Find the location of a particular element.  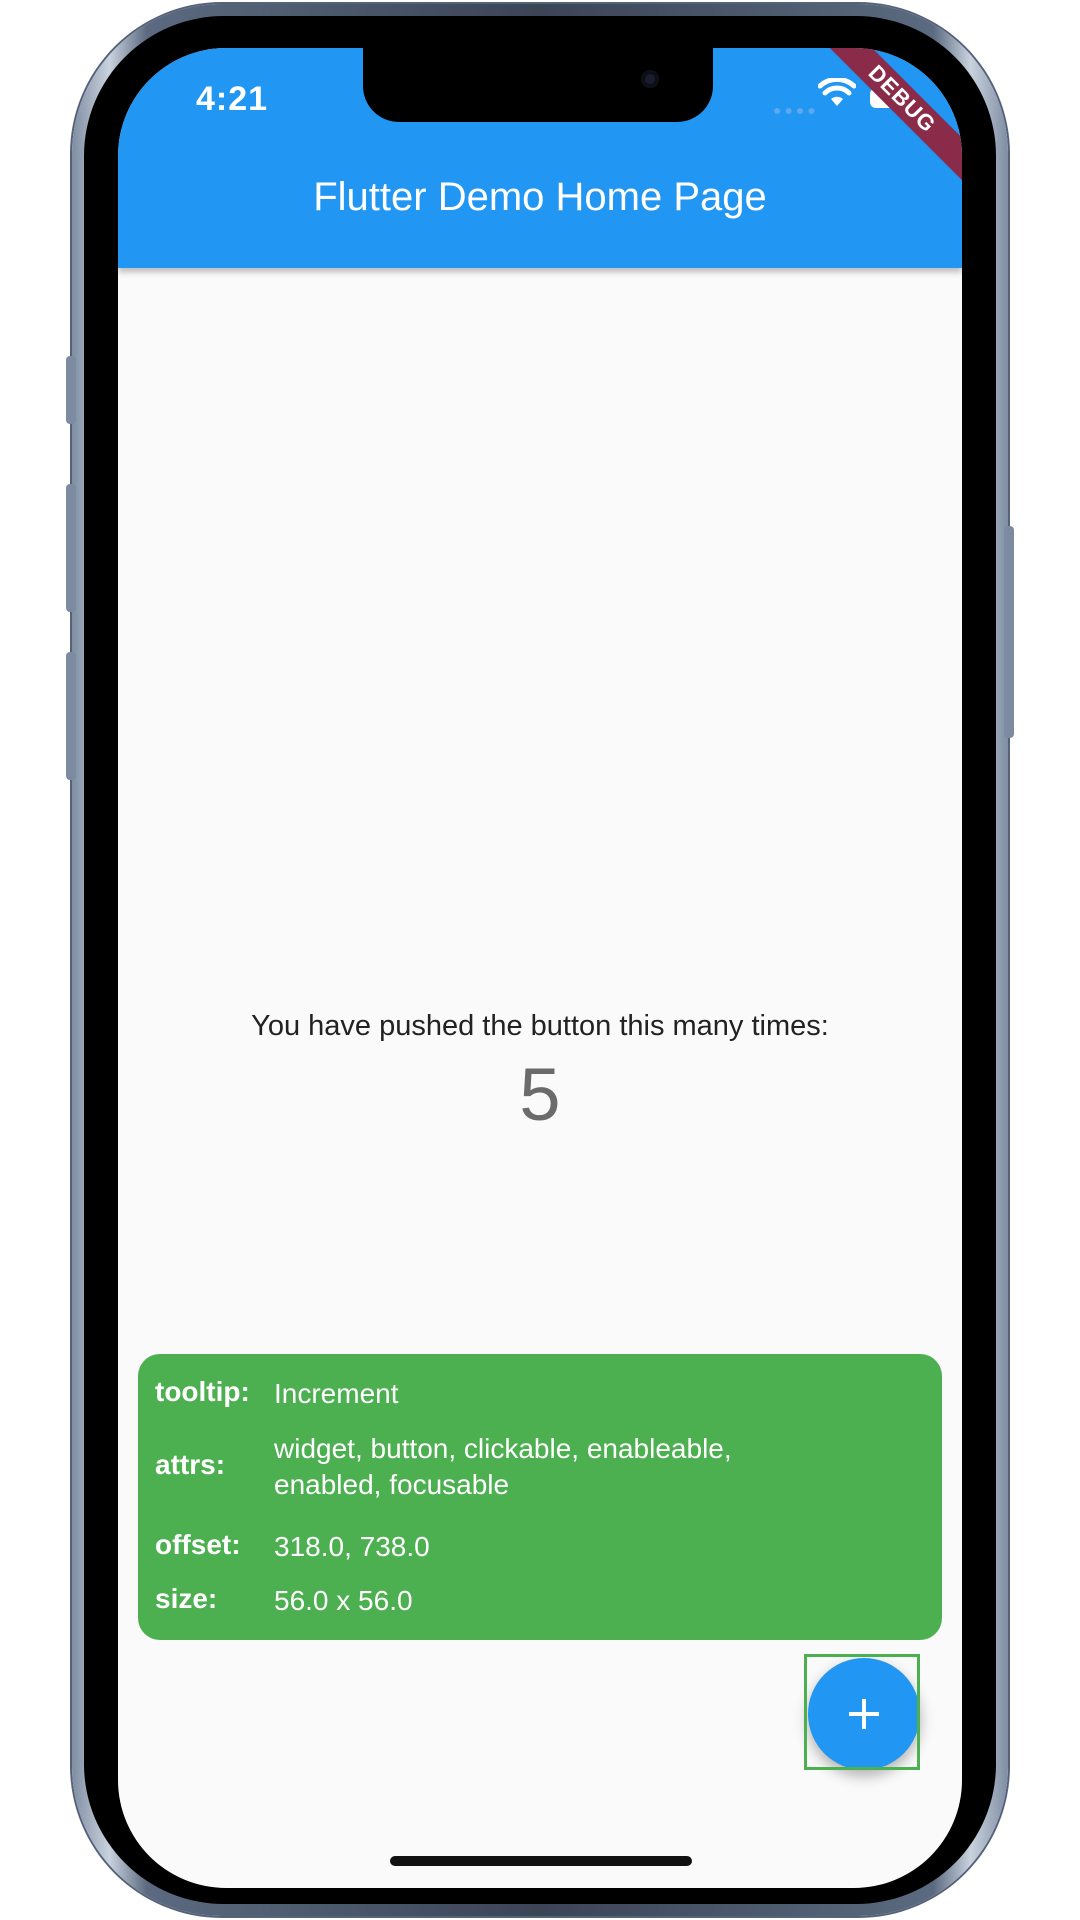

volume-up-button is located at coordinates (71, 548).